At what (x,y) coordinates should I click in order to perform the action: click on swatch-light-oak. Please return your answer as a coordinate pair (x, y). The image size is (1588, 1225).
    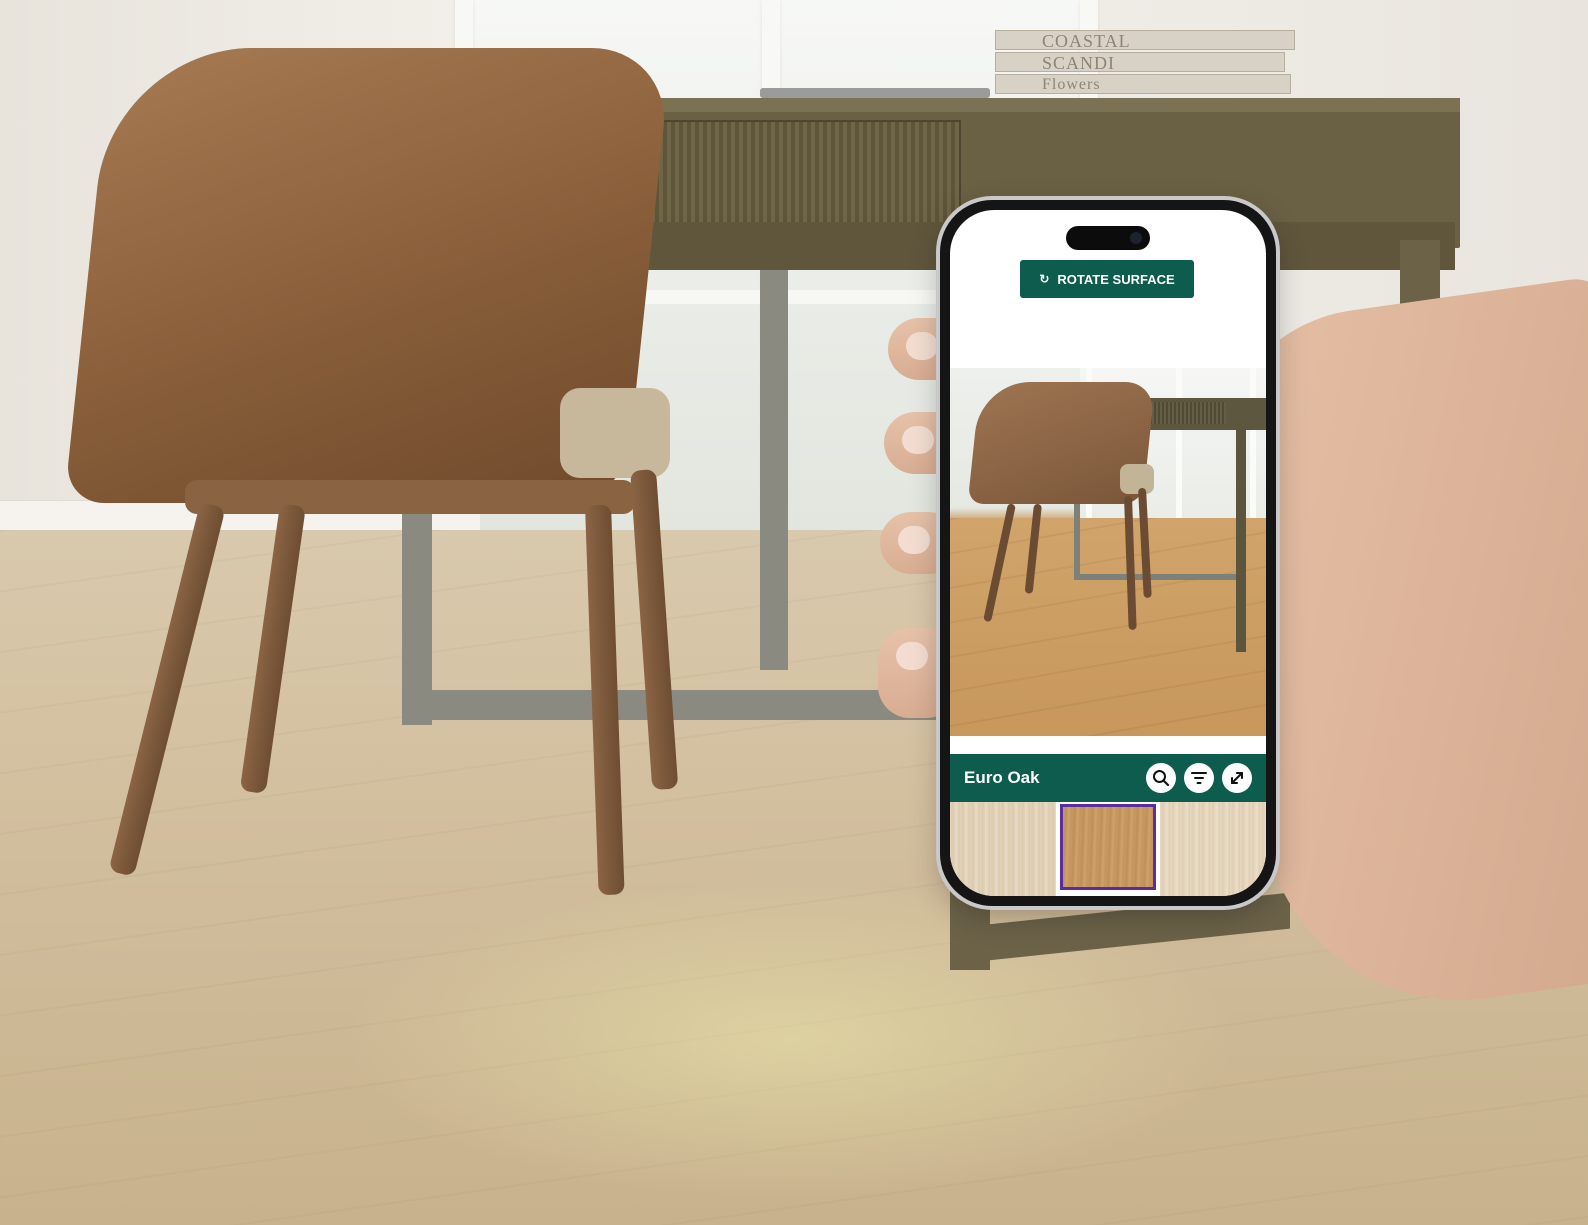
    Looking at the image, I should click on (1003, 849).